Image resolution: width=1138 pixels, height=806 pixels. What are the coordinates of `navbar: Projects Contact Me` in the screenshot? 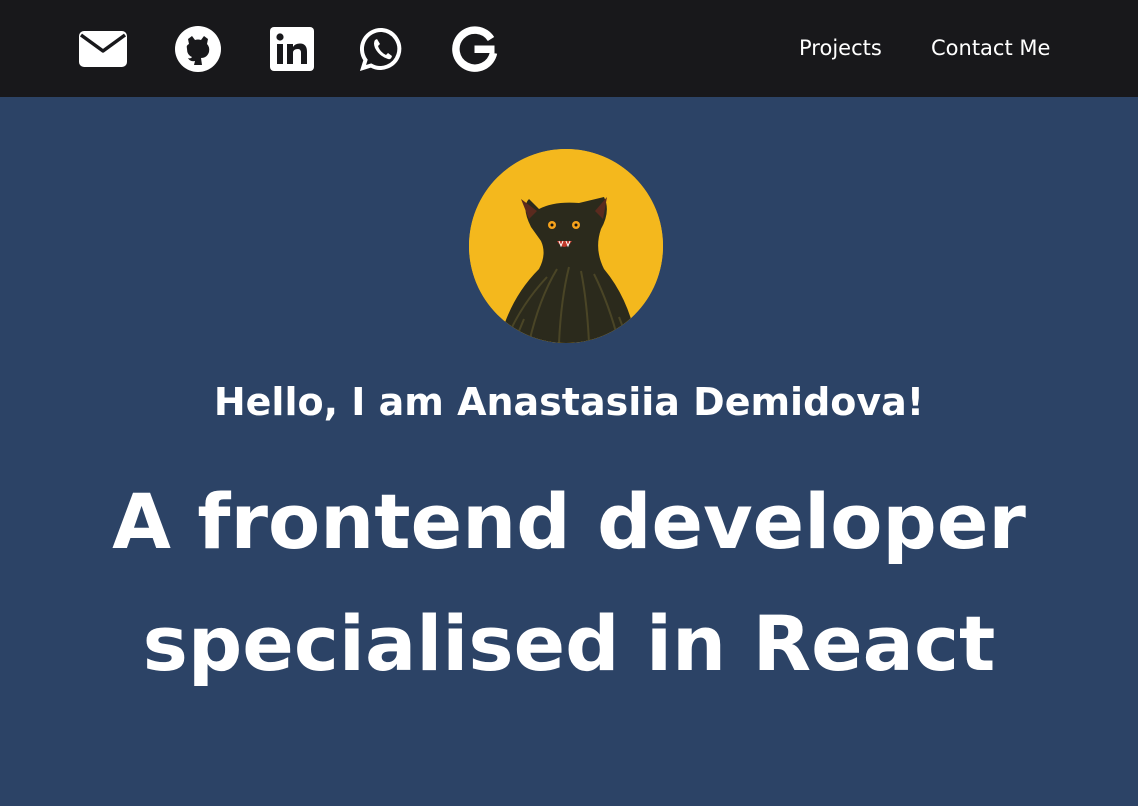 It's located at (569, 48).